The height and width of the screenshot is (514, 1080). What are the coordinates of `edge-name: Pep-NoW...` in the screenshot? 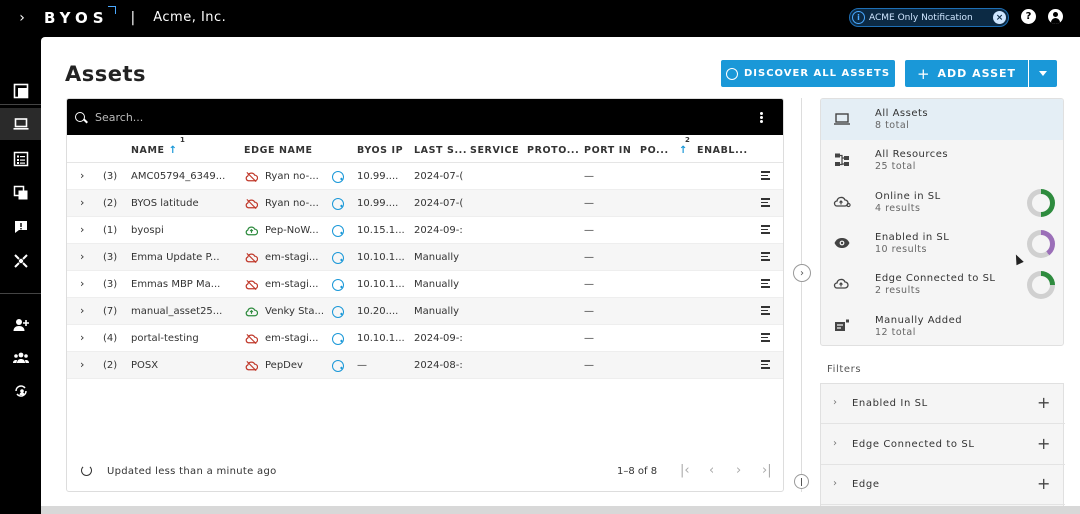 It's located at (296, 230).